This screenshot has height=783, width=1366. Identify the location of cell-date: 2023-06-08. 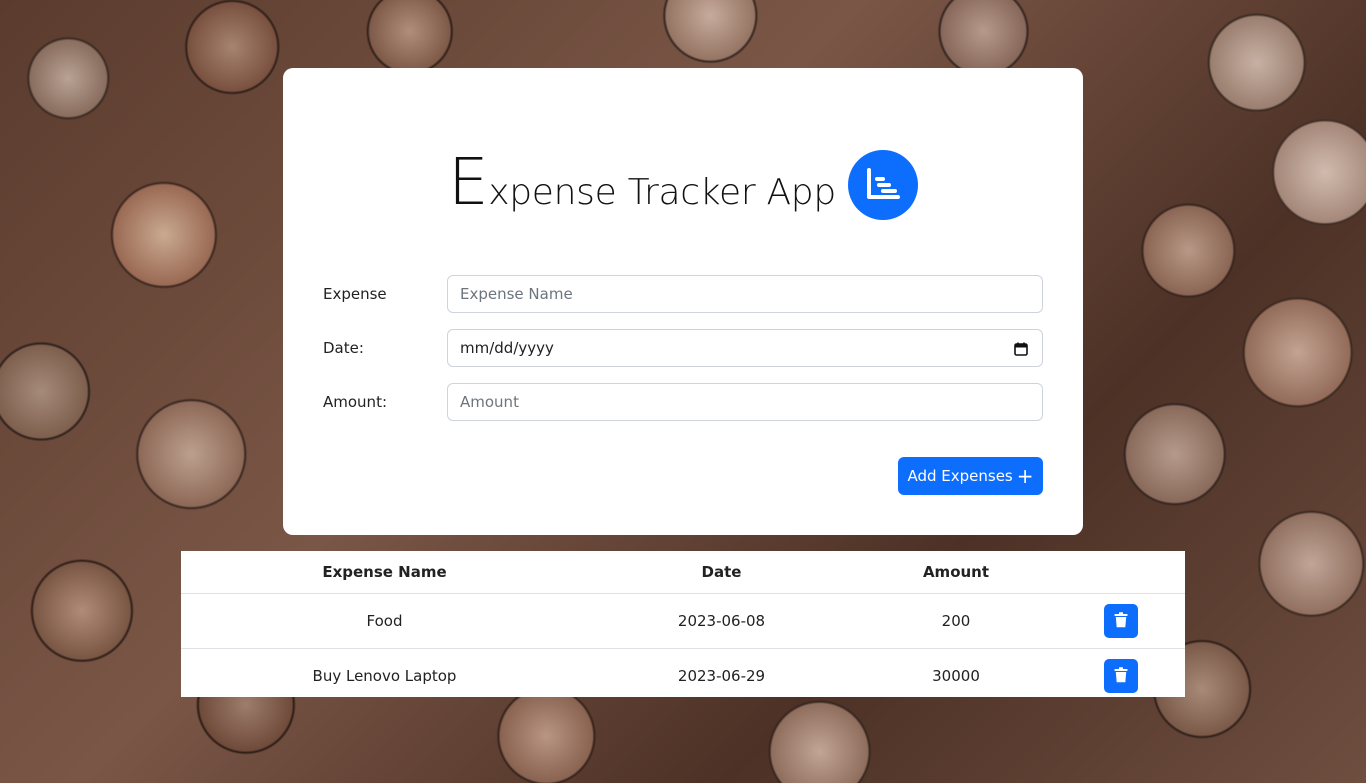
(721, 621).